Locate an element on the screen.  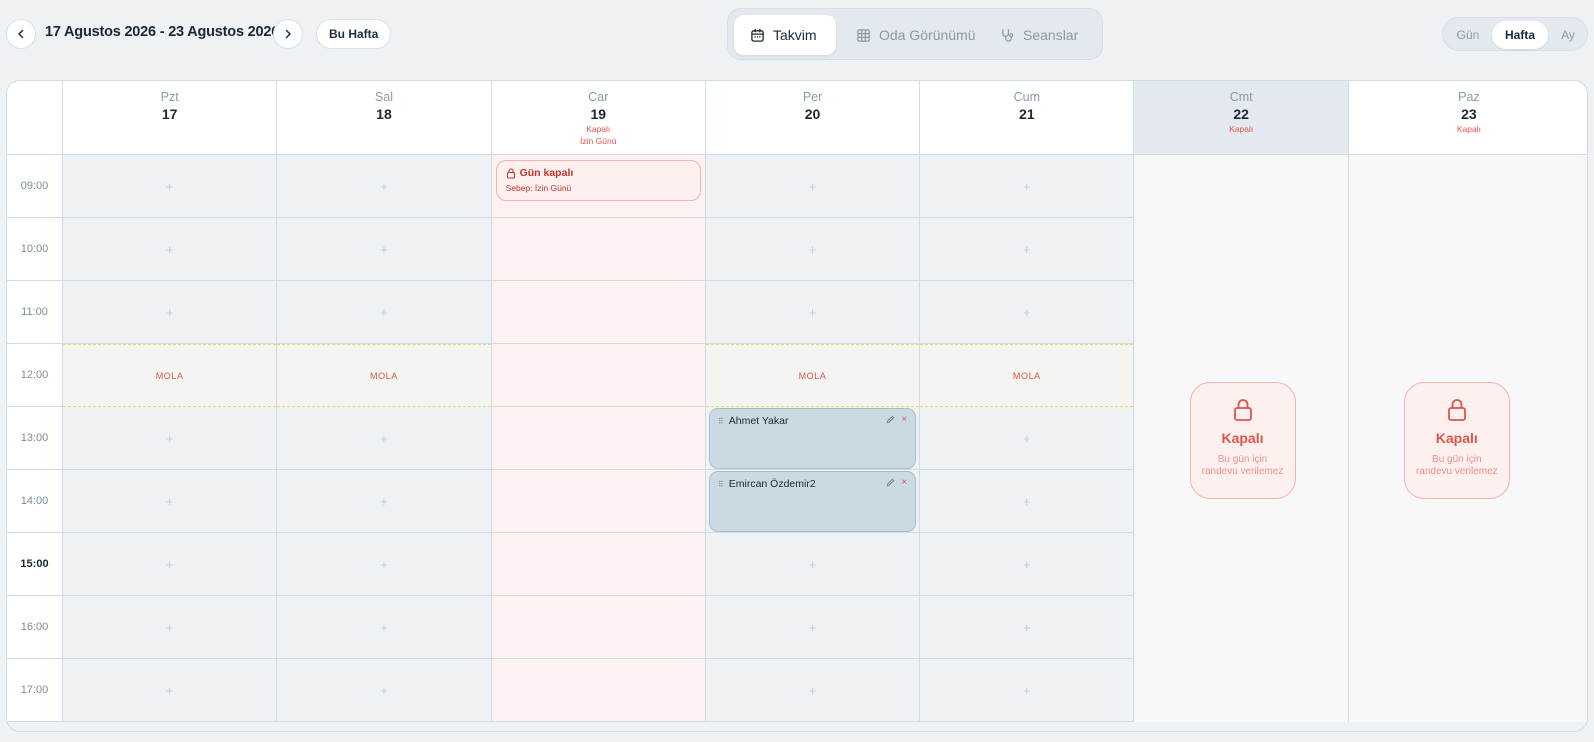
closed-day-reason: Sebep: İzin Günü is located at coordinates (538, 188).